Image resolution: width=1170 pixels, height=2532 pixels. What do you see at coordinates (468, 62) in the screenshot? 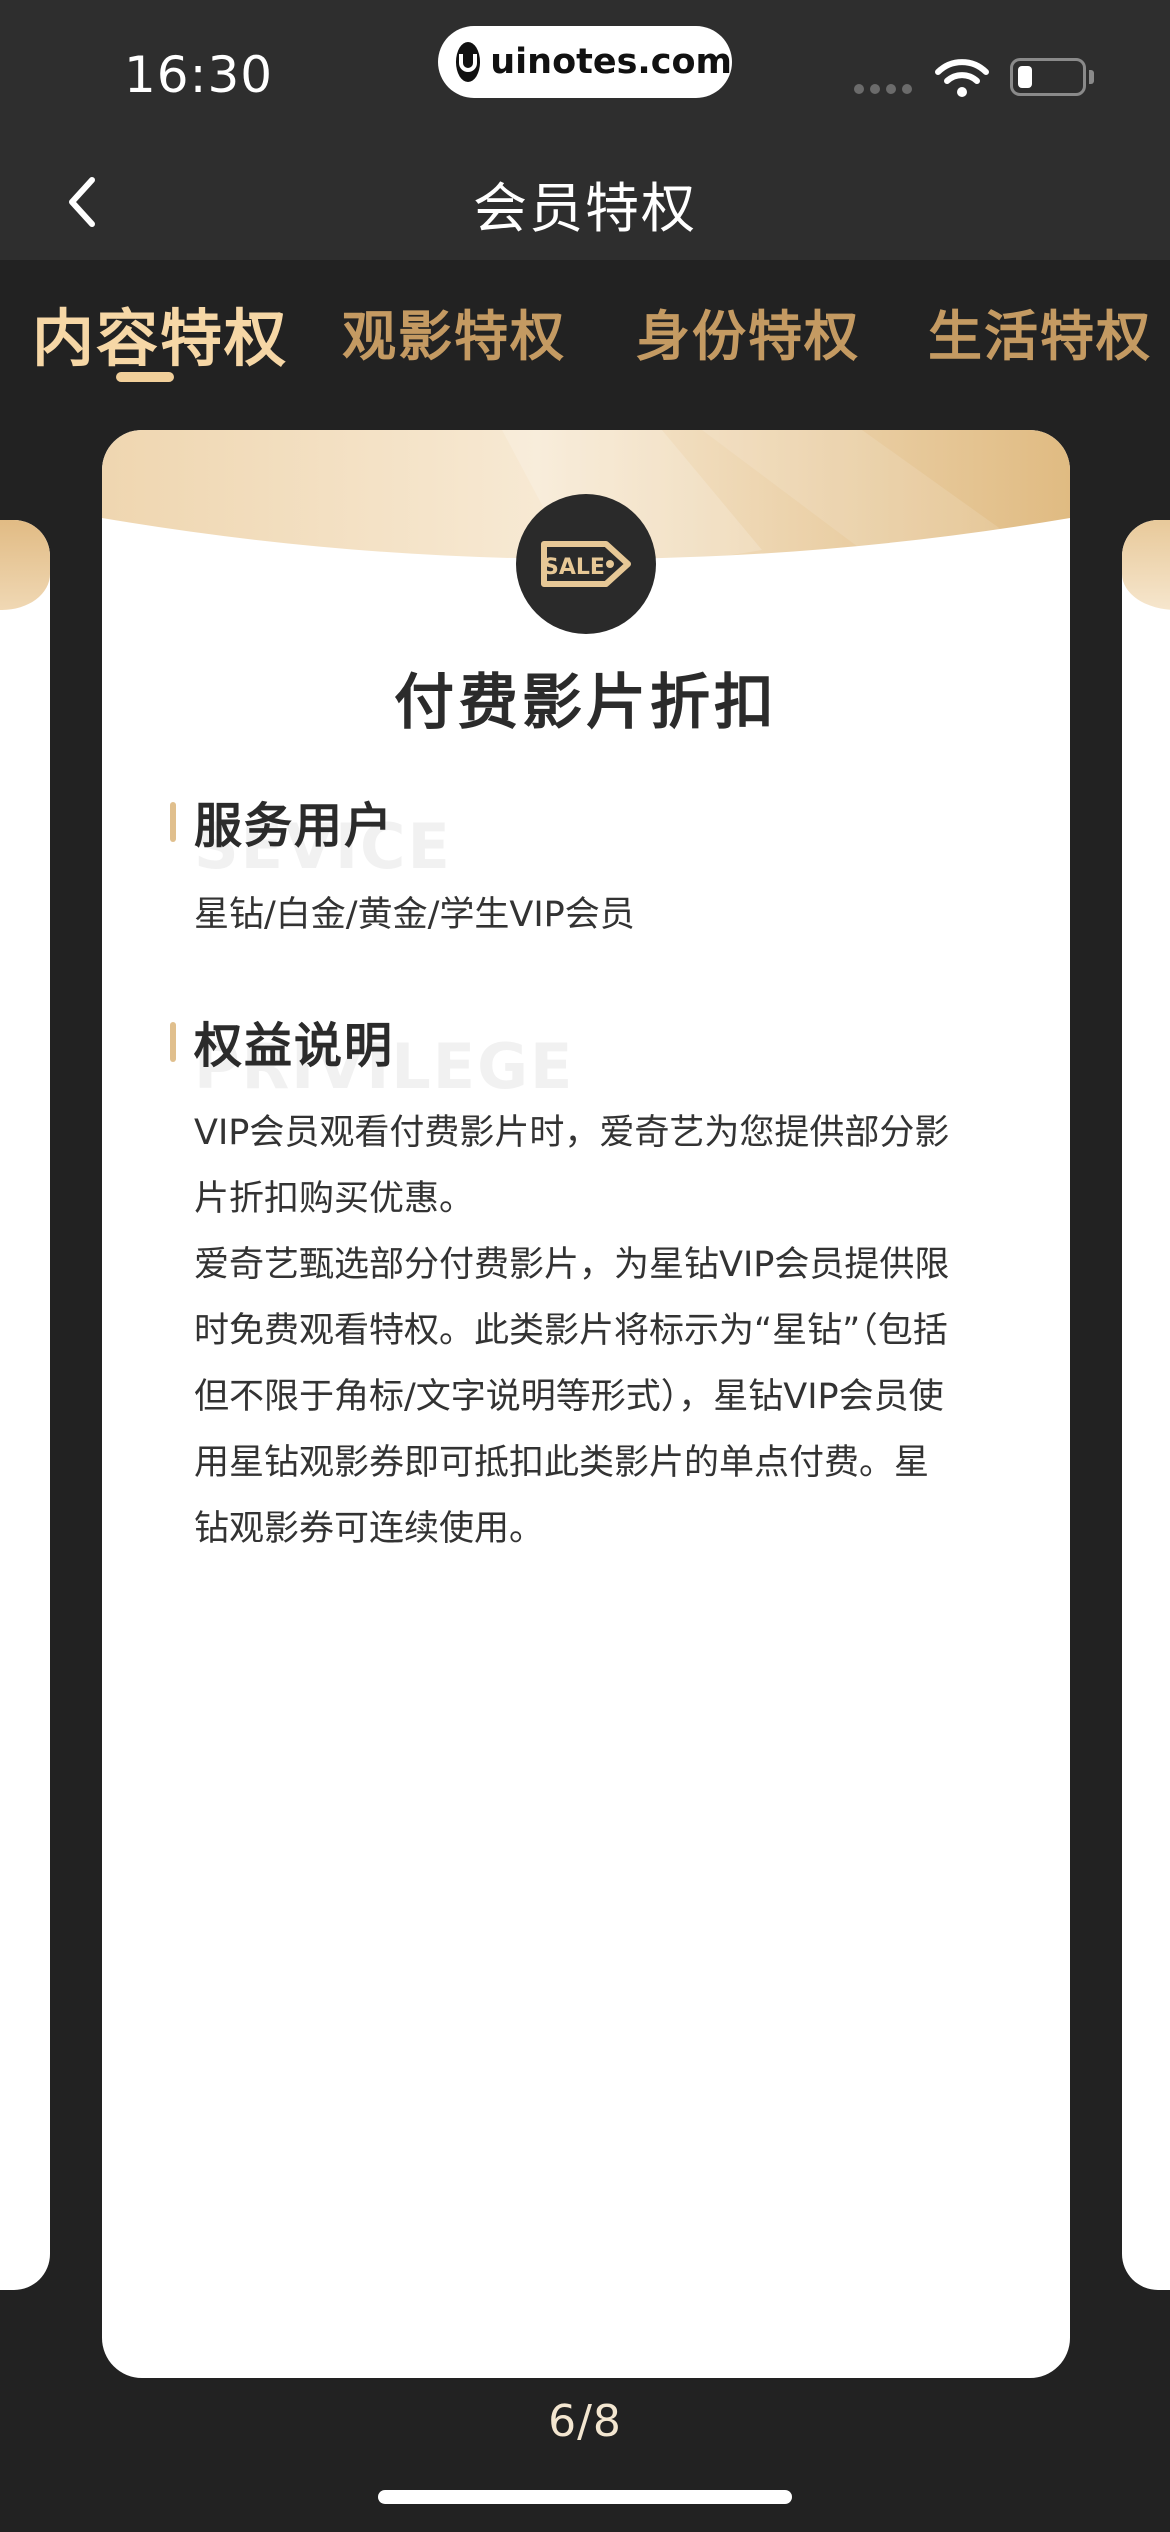
I see `site-logo-icon` at bounding box center [468, 62].